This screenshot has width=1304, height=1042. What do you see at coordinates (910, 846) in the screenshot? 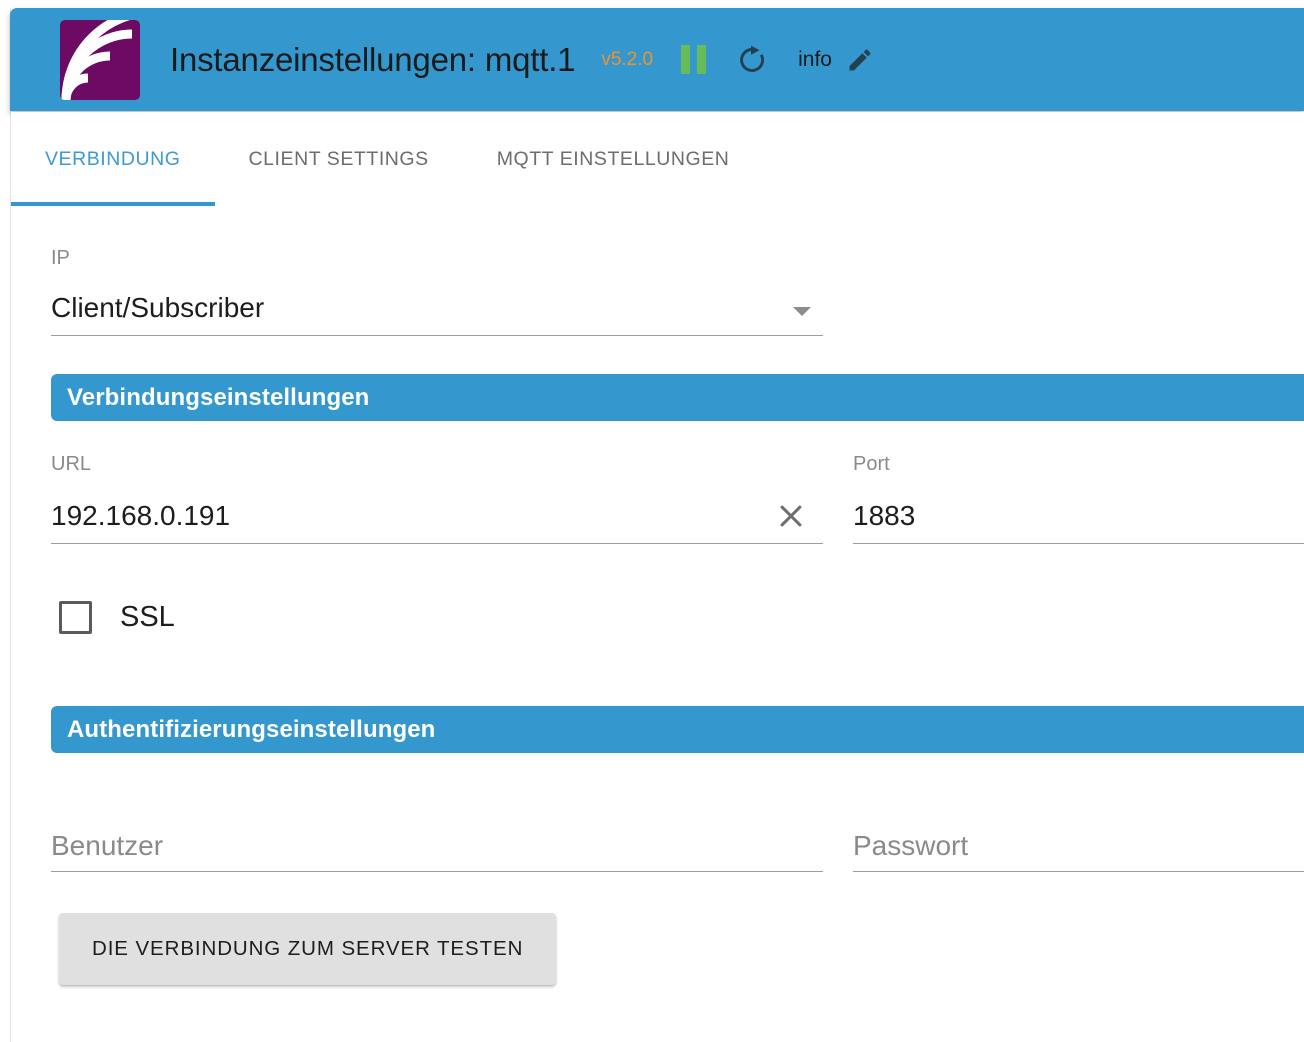
I see `password-input: Passwort` at bounding box center [910, 846].